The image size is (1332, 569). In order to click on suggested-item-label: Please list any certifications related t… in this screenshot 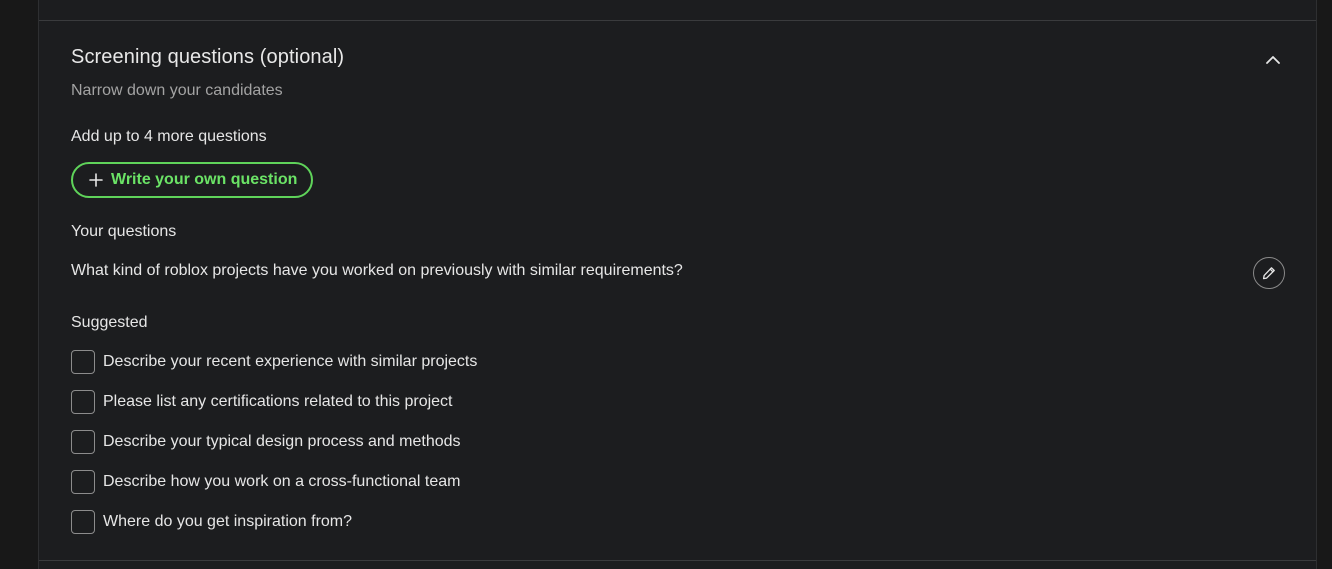, I will do `click(278, 401)`.